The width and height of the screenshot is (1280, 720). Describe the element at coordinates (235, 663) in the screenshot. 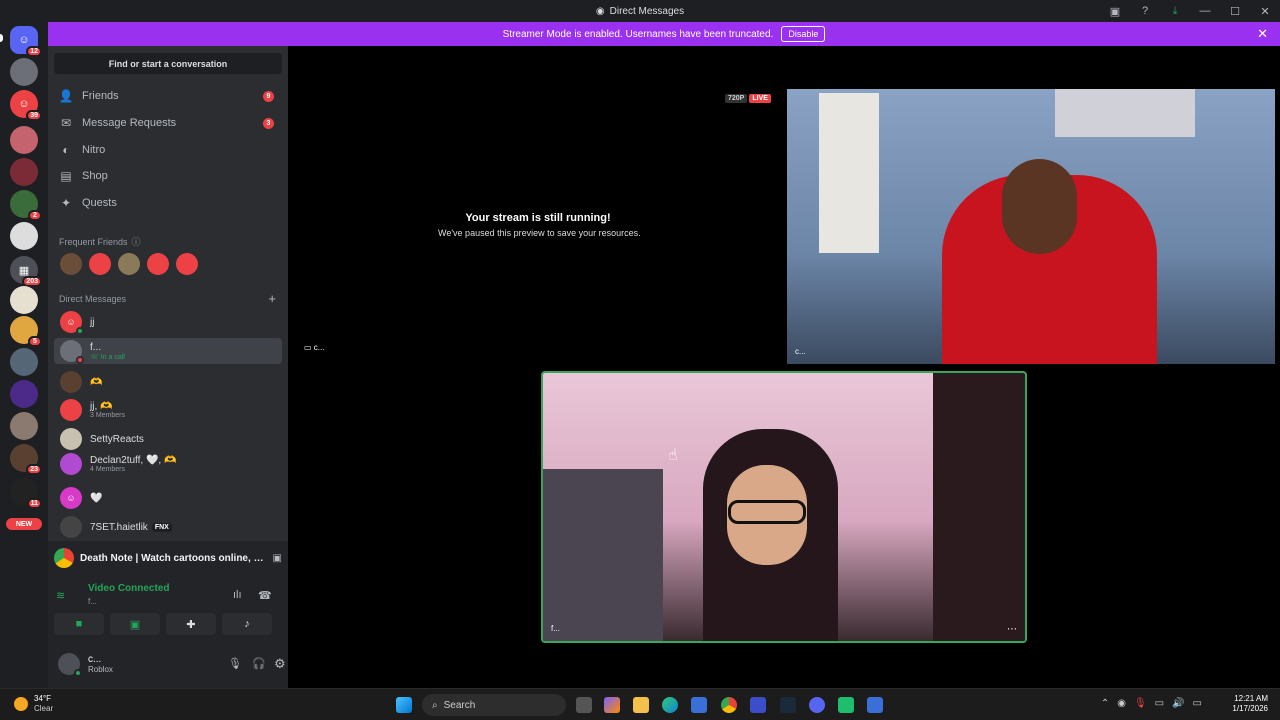

I see `mic-icon: 🎙` at that location.